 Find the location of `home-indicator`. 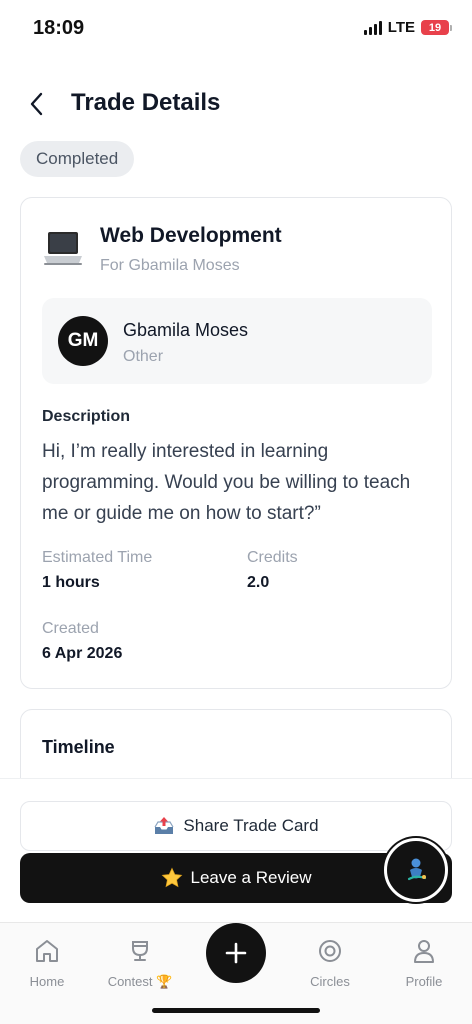

home-indicator is located at coordinates (236, 1010).